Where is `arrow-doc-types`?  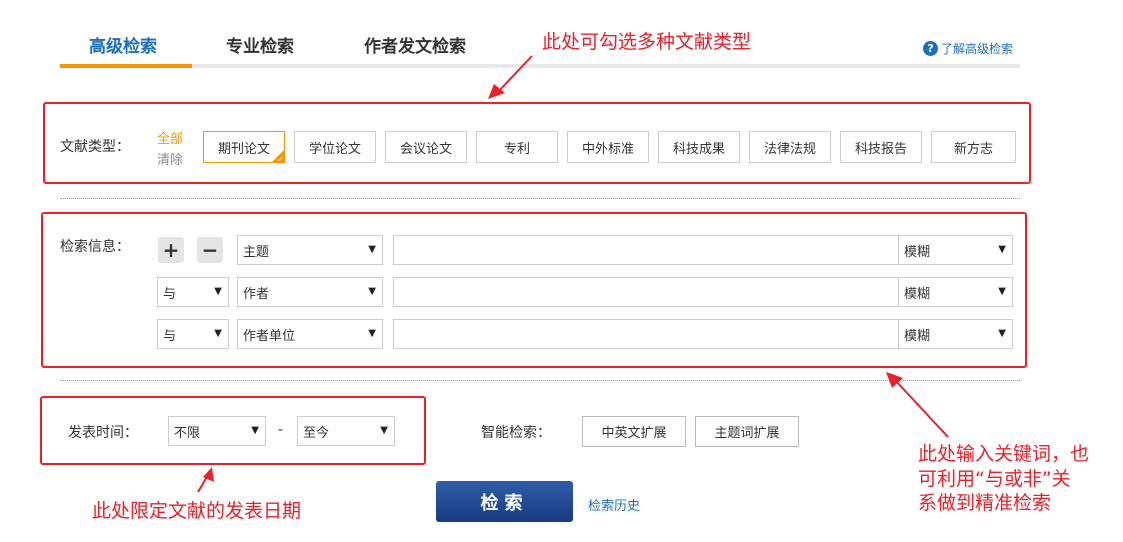
arrow-doc-types is located at coordinates (514, 74).